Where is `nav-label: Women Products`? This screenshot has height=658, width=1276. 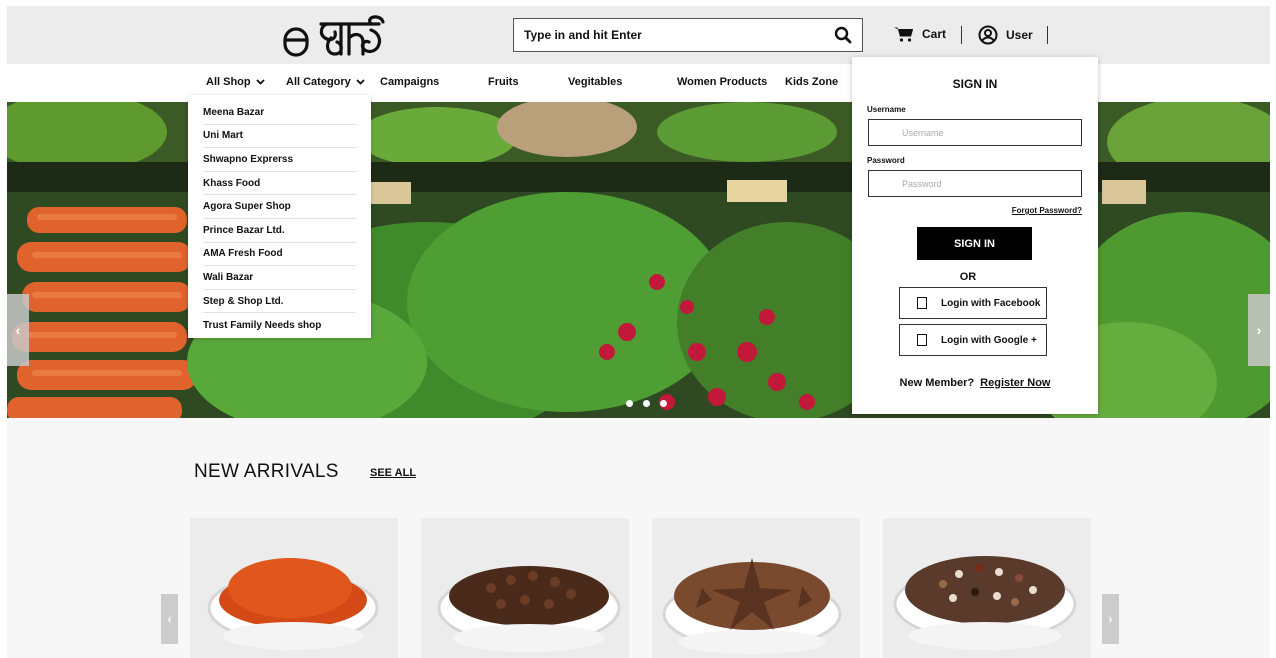
nav-label: Women Products is located at coordinates (722, 82).